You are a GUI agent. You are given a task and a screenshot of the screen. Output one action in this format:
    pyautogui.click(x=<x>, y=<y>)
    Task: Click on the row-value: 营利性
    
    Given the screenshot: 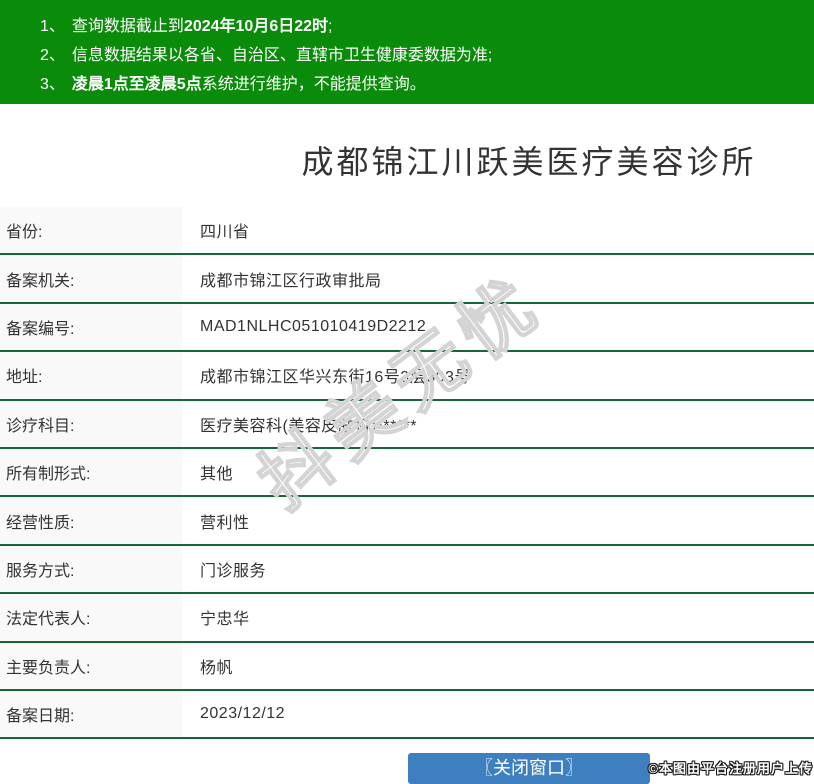 What is the action you would take?
    pyautogui.click(x=225, y=523)
    